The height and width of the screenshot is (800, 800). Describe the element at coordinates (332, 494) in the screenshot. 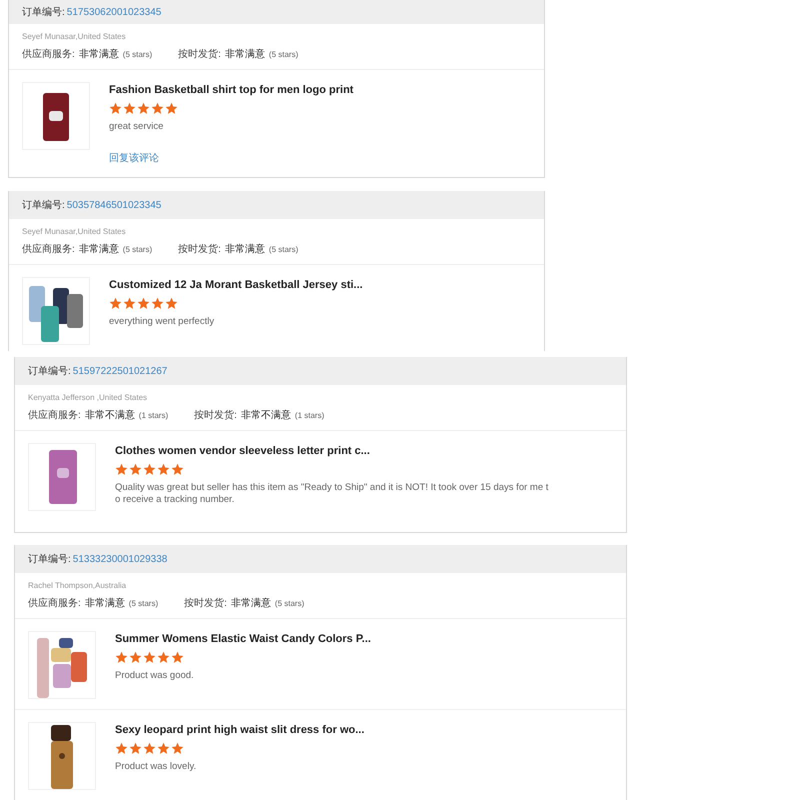

I see `review-comment: Quality was great but seller has this item as "Ready to Ship" and it is NOT! It took over 15 days for me to receive a tracking number.` at that location.